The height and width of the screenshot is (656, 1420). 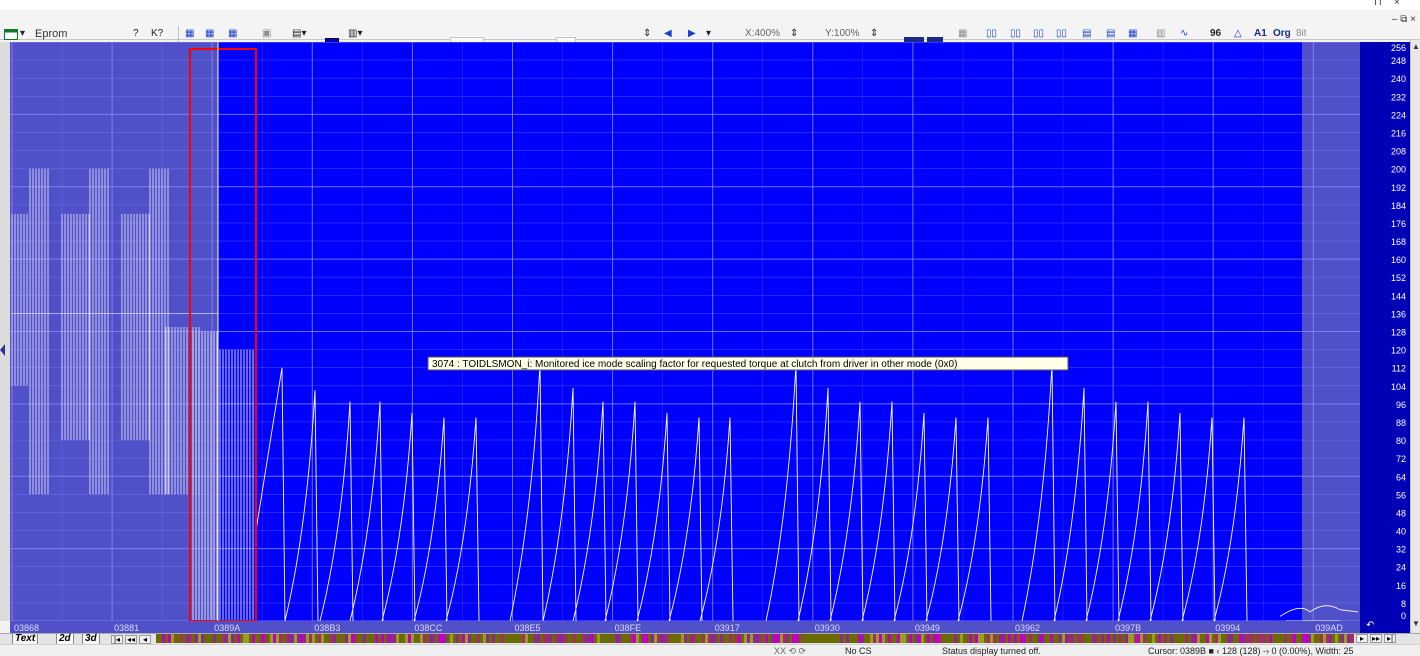 I want to click on mode-label: Eprom, so click(x=51, y=34).